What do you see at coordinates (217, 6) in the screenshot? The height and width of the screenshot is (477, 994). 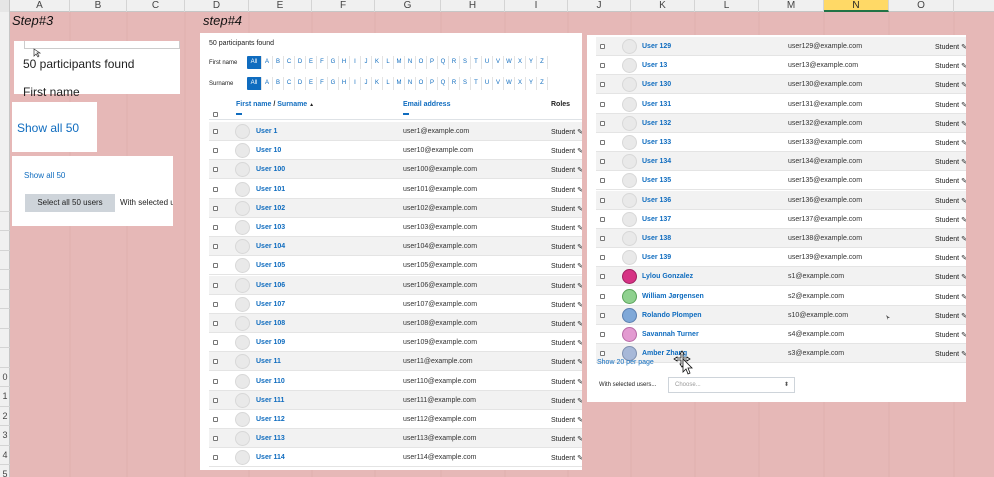 I see `column-header-d: D` at bounding box center [217, 6].